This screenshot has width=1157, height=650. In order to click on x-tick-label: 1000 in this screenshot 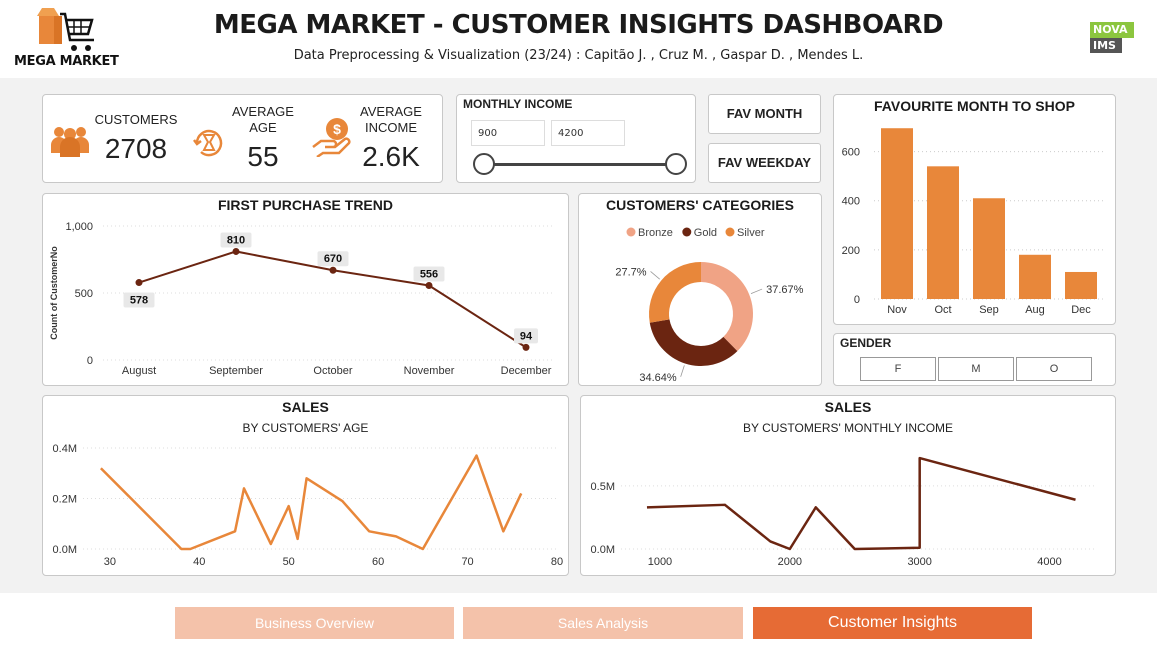, I will do `click(660, 562)`.